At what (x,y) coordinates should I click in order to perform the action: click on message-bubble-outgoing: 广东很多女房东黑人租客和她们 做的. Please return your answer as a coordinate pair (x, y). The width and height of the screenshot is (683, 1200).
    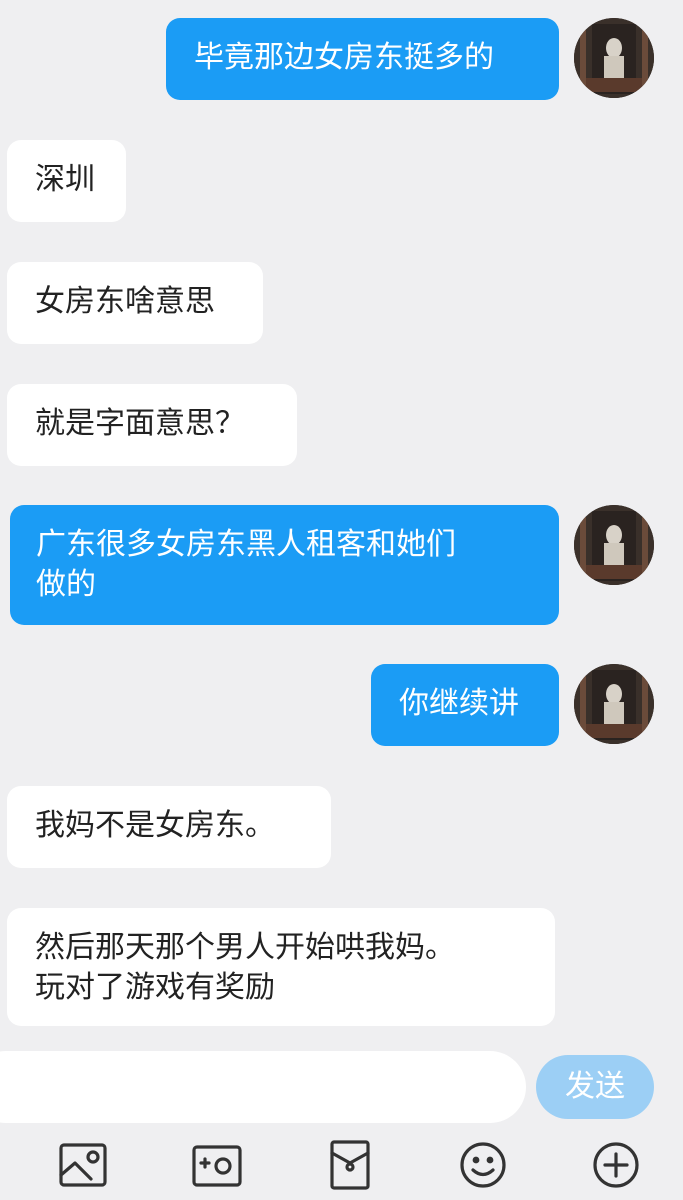
    Looking at the image, I should click on (284, 565).